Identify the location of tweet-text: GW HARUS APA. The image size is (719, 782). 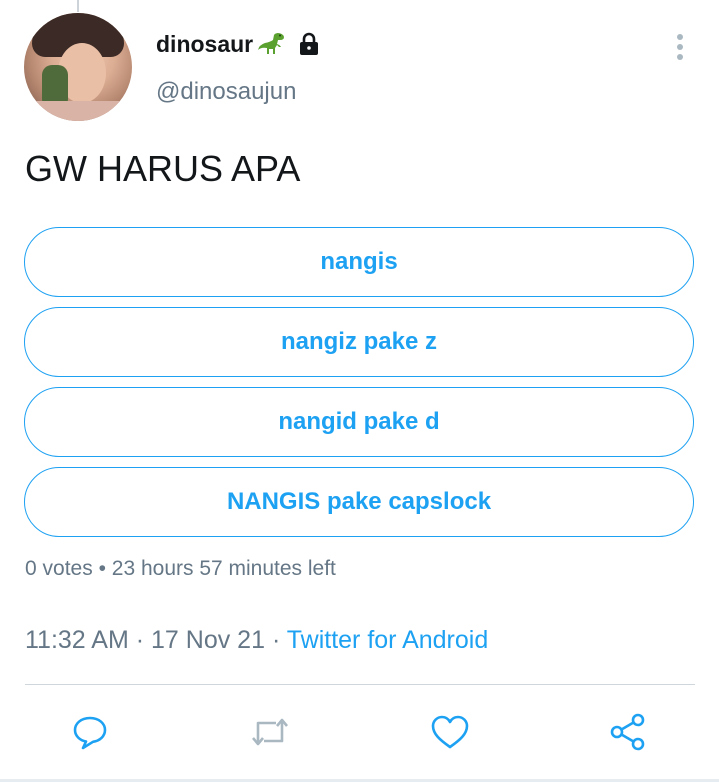
(163, 168).